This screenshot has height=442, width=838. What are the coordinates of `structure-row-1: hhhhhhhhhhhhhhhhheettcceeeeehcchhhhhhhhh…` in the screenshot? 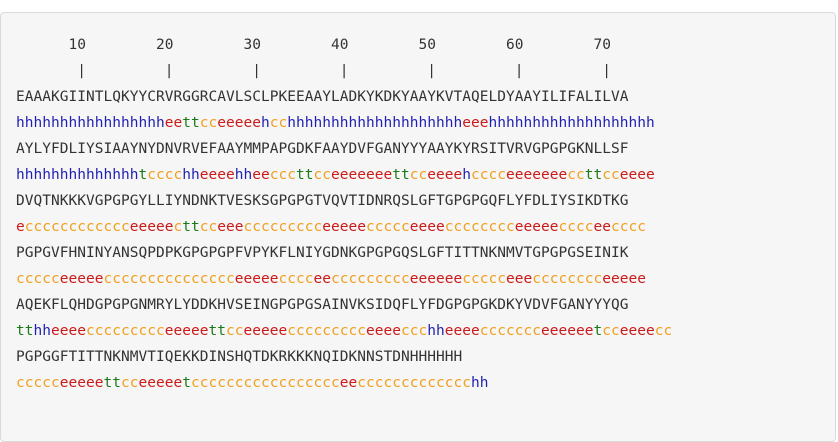 It's located at (344, 123).